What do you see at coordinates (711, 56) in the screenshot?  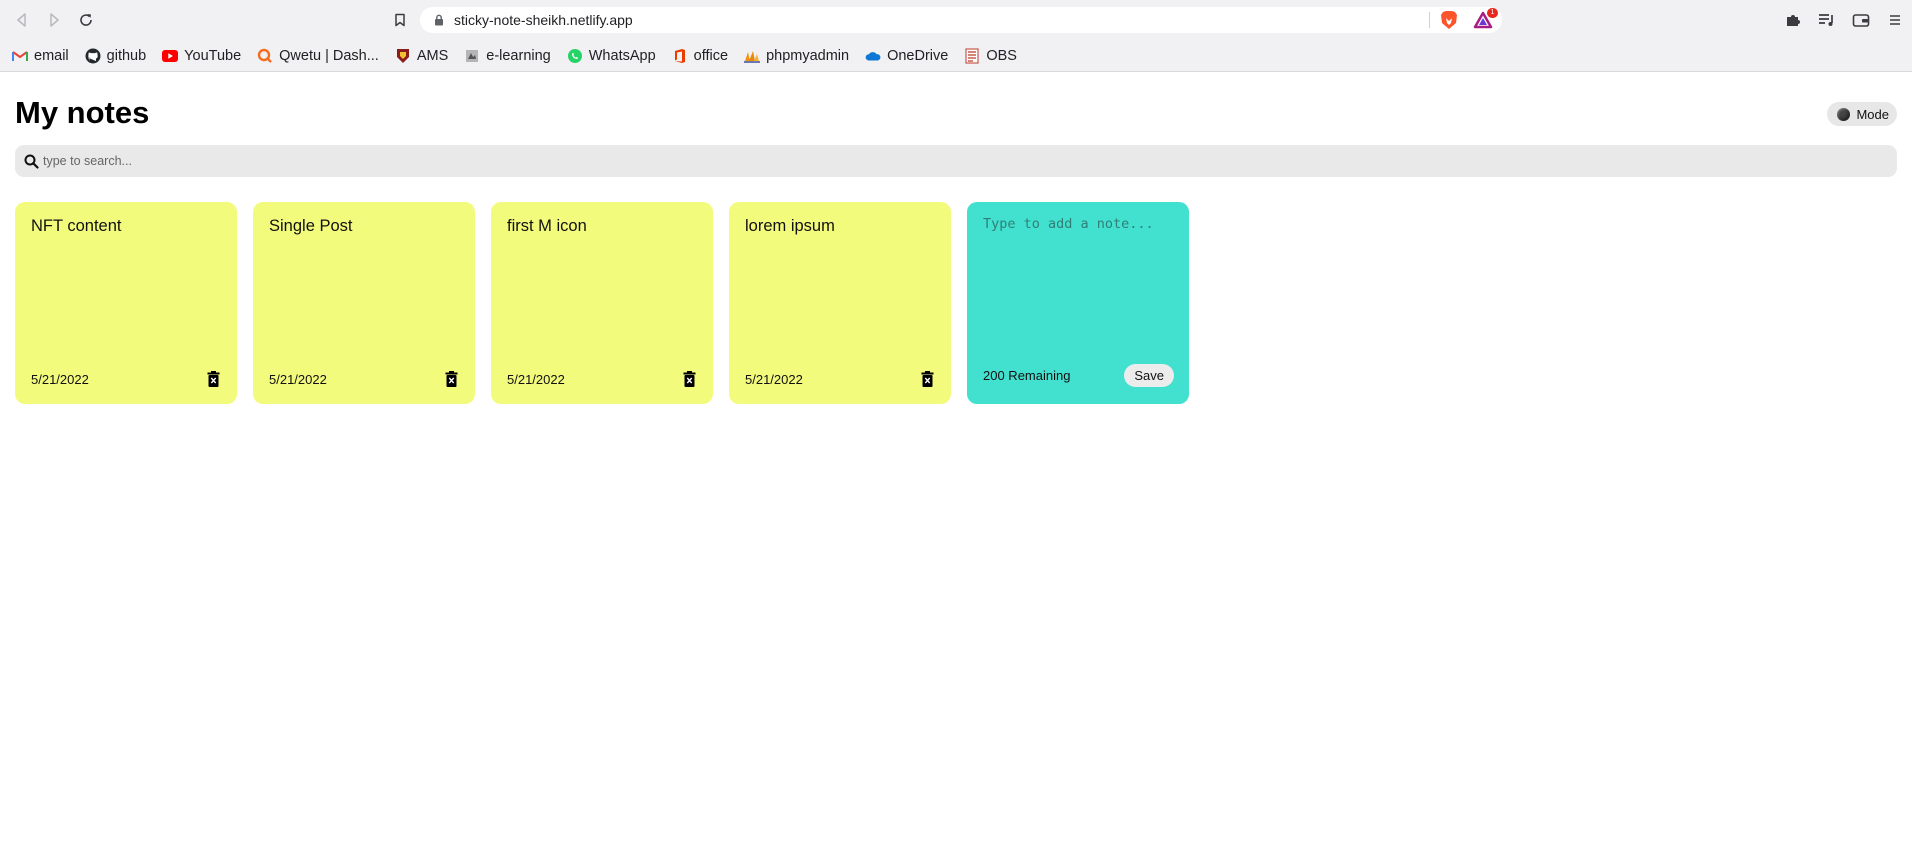 I see `bookmark-label: office` at bounding box center [711, 56].